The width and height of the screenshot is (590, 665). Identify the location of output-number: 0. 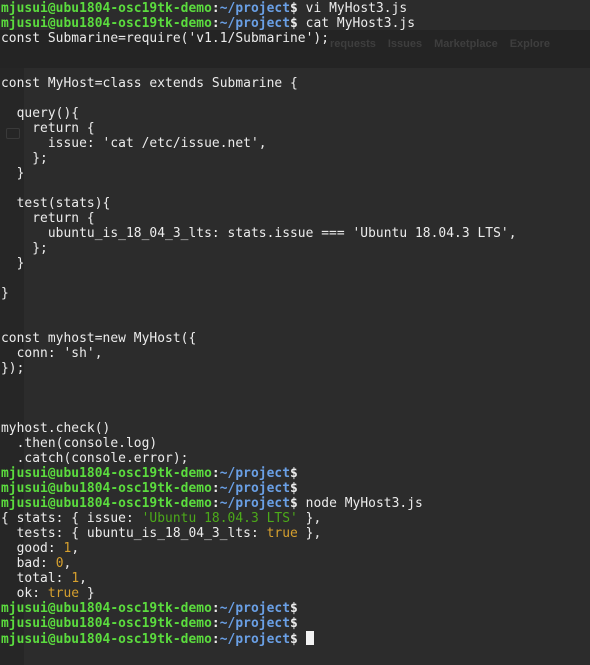
(59, 563).